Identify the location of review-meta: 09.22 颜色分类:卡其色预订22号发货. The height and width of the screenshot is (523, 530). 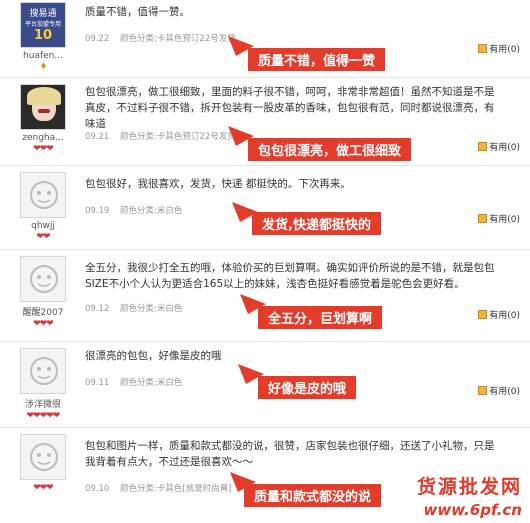
(160, 38).